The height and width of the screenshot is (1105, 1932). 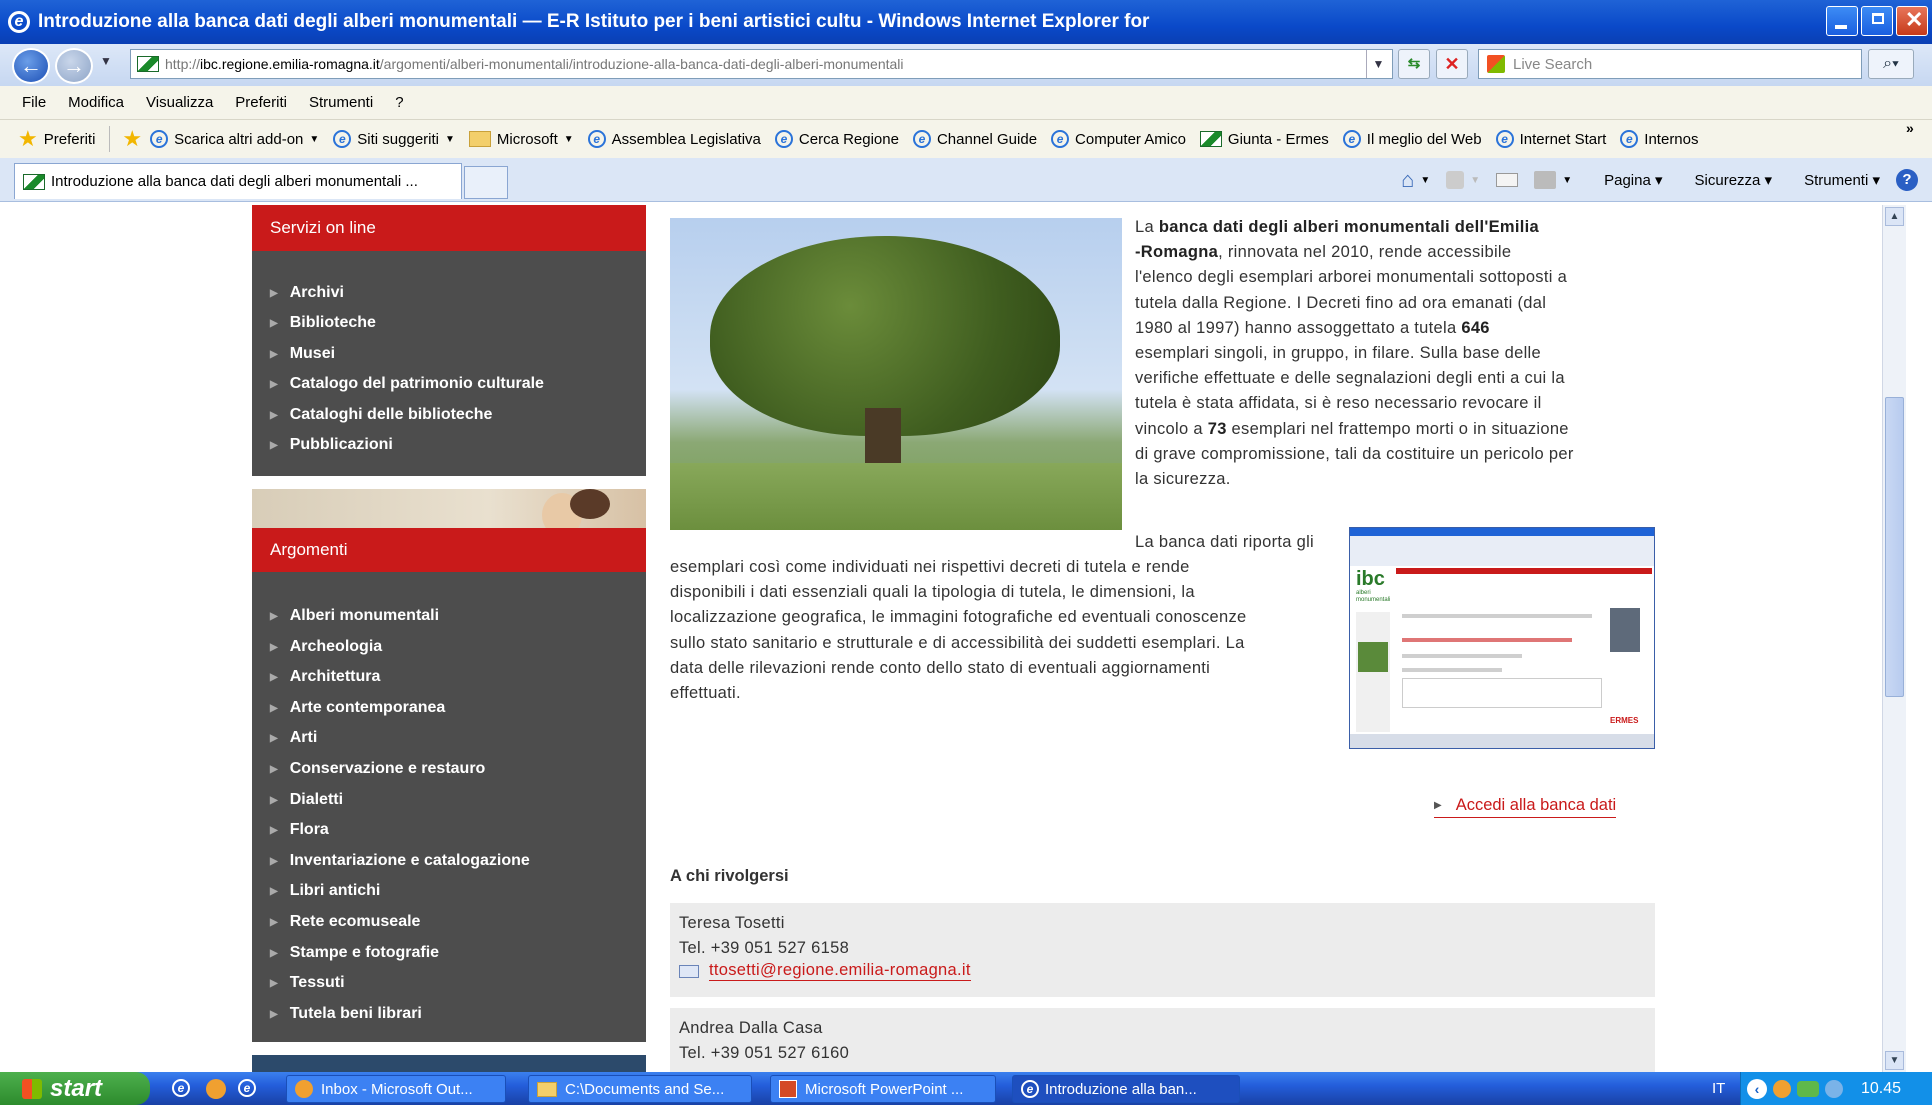 What do you see at coordinates (34, 102) in the screenshot?
I see `menu-file: File` at bounding box center [34, 102].